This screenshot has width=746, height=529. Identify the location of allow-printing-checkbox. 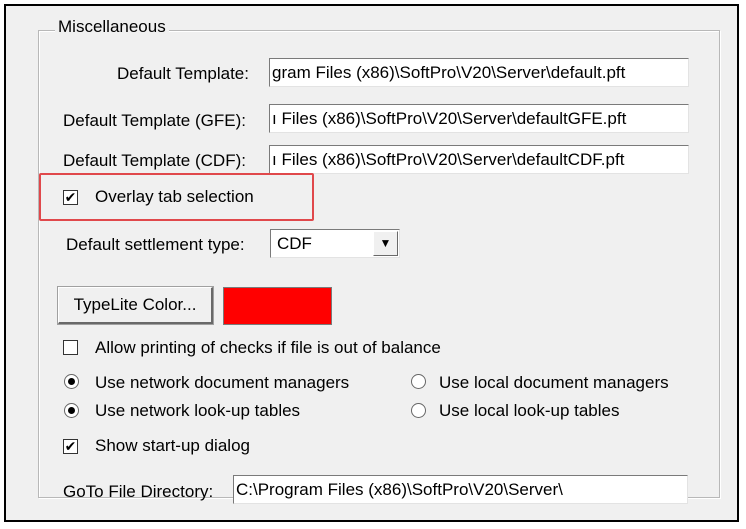
(70, 347).